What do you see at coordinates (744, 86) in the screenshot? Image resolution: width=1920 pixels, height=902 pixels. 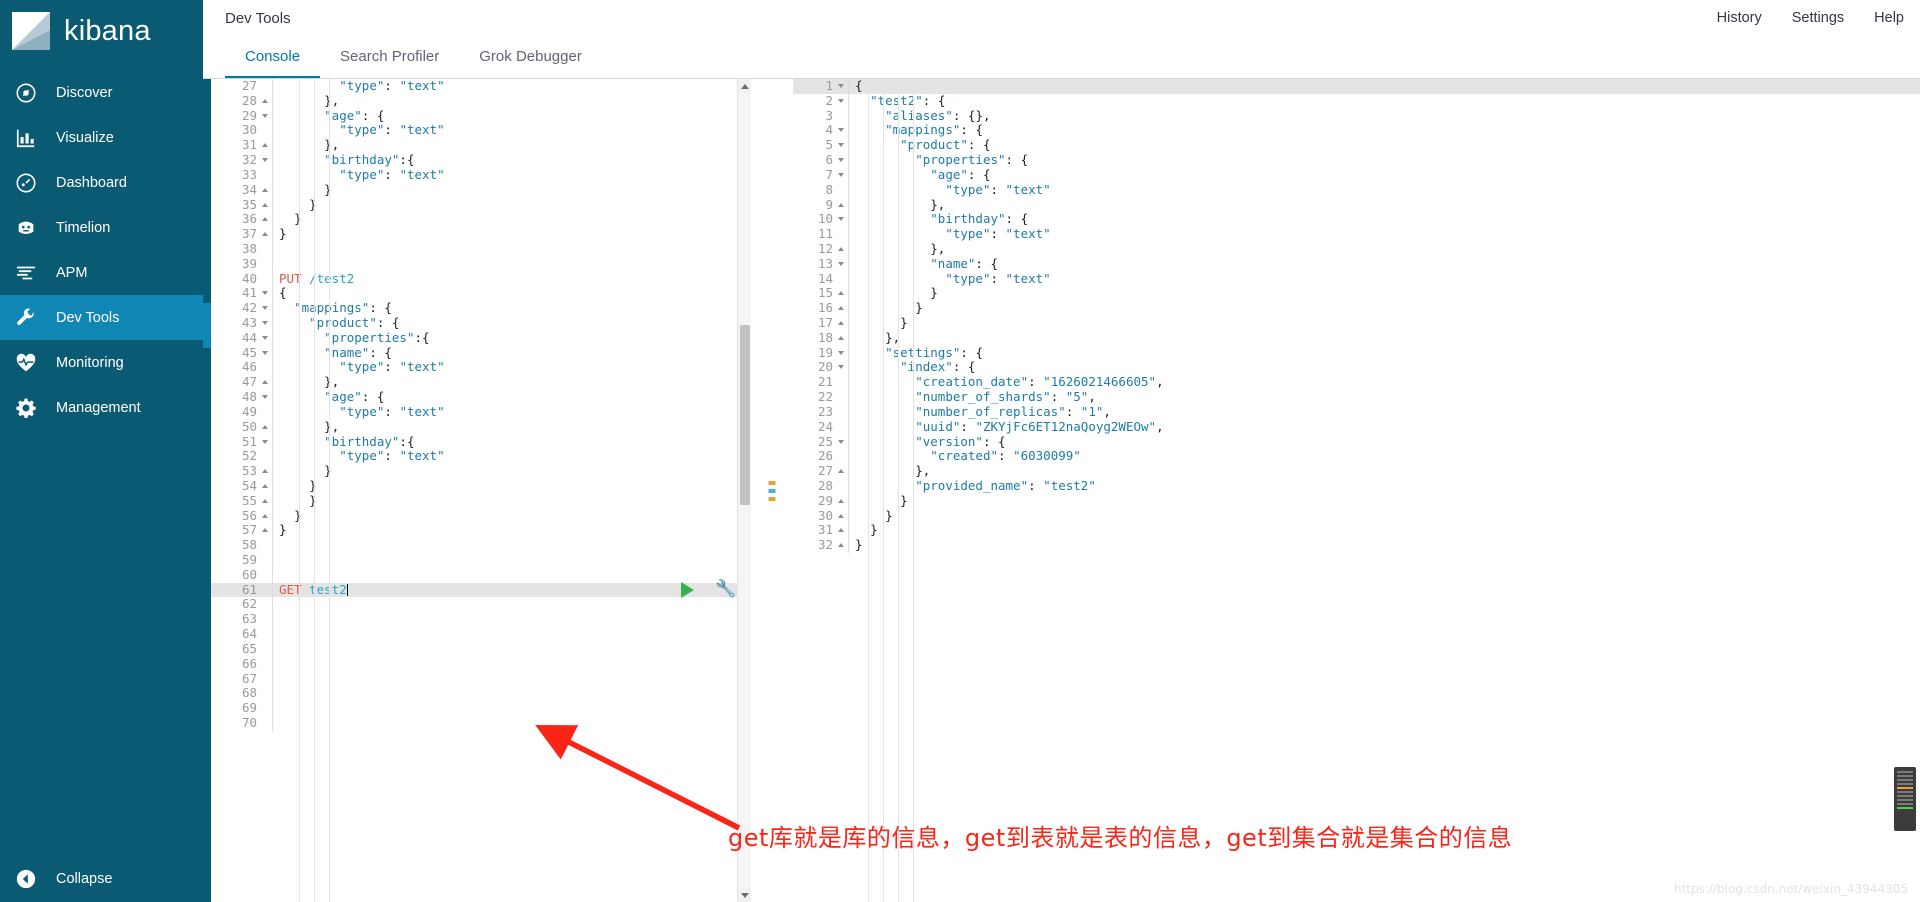 I see `scroll-up-arrow-icon` at bounding box center [744, 86].